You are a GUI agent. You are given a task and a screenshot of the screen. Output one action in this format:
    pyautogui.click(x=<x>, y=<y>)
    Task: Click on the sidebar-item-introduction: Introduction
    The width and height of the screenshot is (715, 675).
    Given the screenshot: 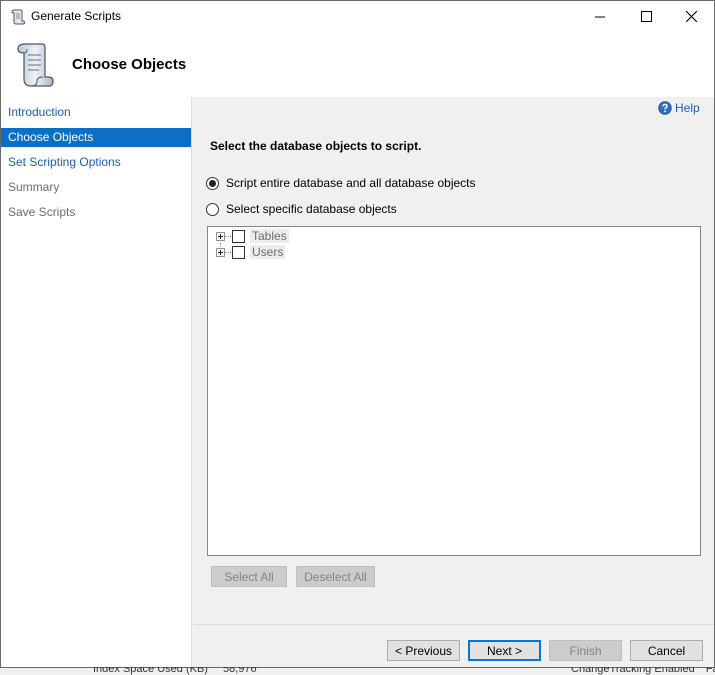 What is the action you would take?
    pyautogui.click(x=96, y=112)
    